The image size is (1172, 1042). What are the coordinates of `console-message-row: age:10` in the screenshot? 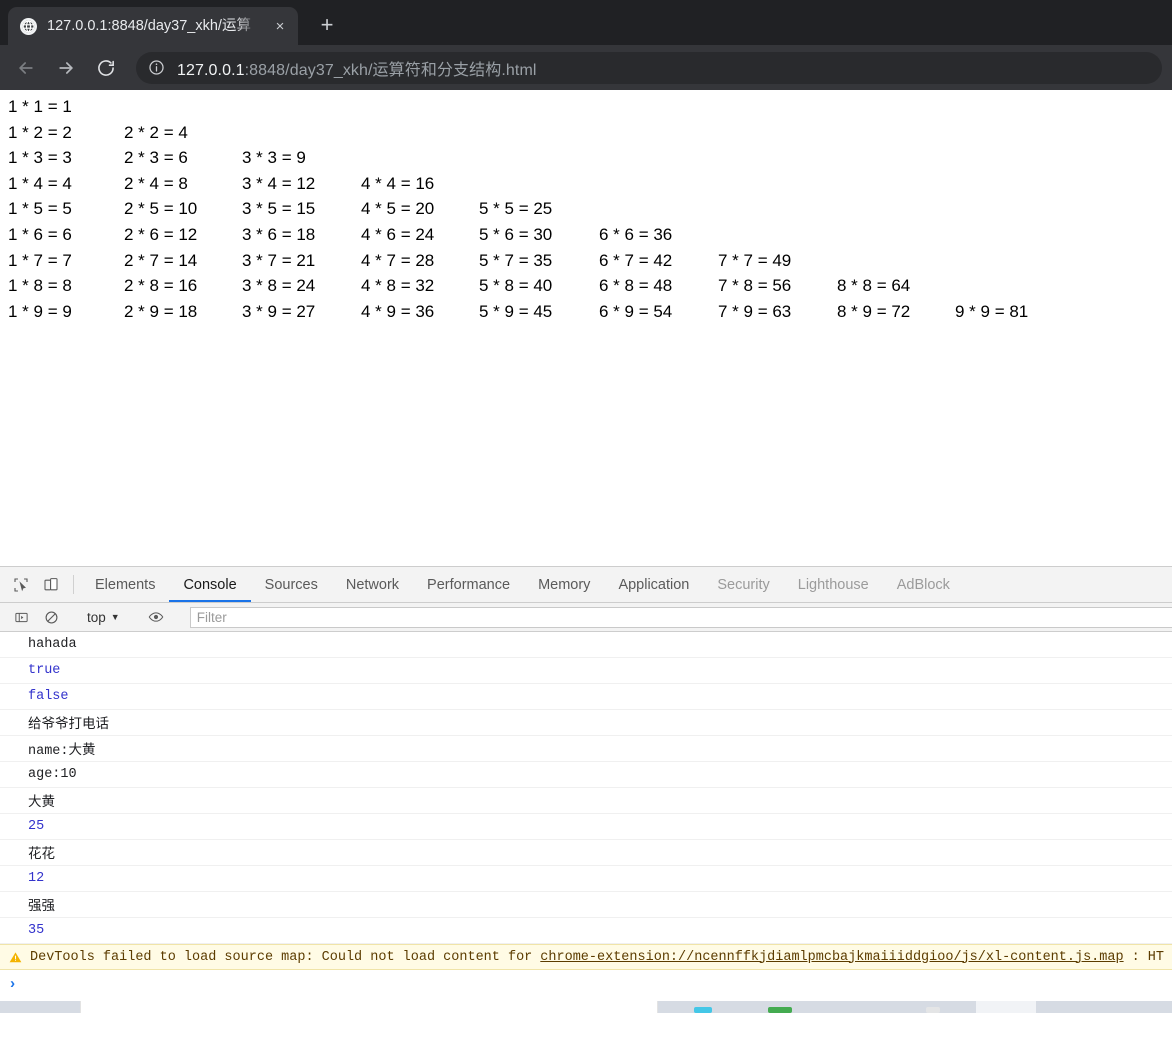 It's located at (586, 775).